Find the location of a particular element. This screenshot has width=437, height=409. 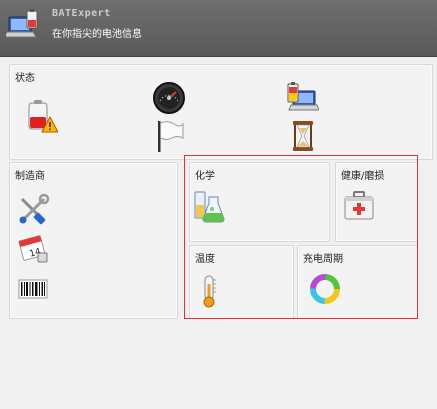

hourglass-icon is located at coordinates (303, 136).